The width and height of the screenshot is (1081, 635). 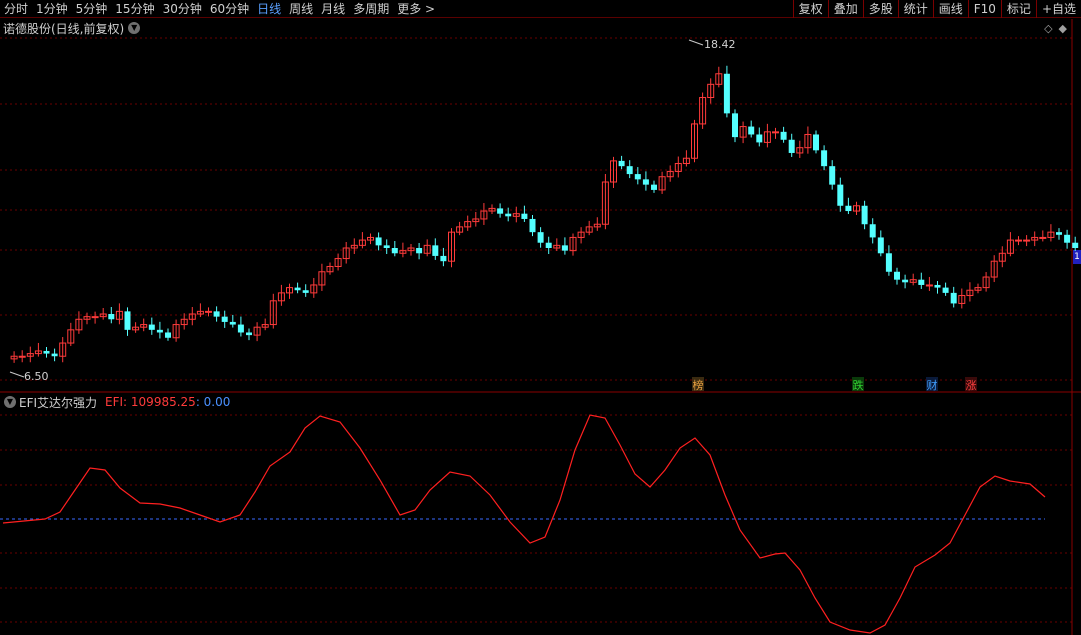 What do you see at coordinates (720, 44) in the screenshot?
I see `high-price-label: 18.42` at bounding box center [720, 44].